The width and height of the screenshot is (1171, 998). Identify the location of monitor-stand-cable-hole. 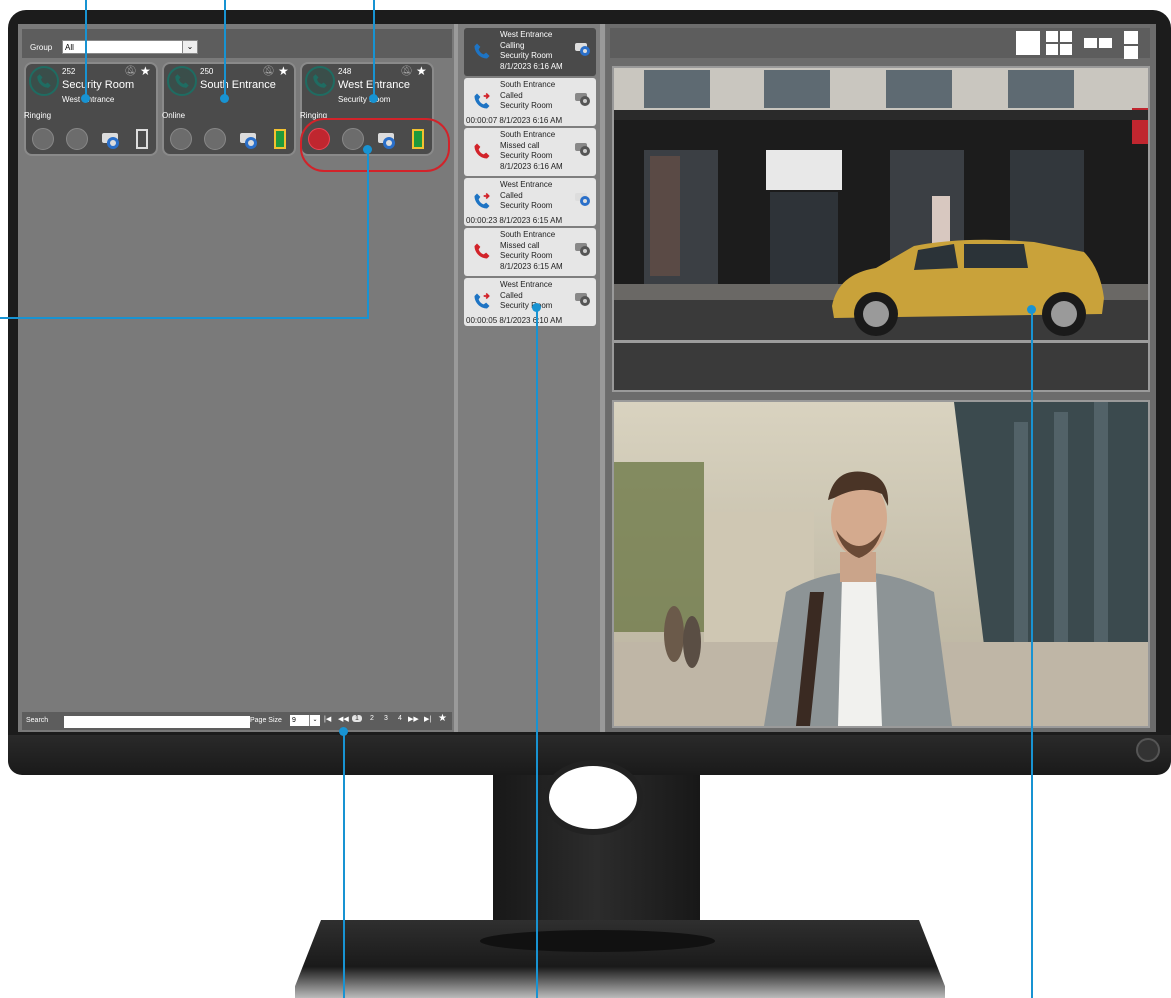
(593, 797).